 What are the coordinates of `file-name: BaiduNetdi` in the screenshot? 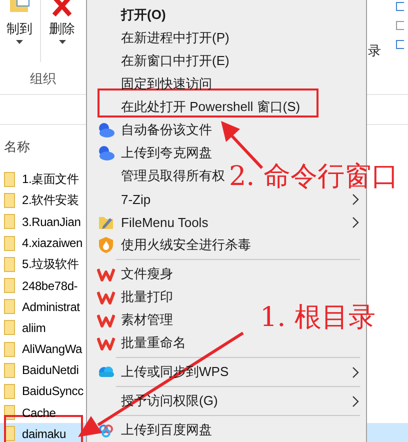 It's located at (50, 370).